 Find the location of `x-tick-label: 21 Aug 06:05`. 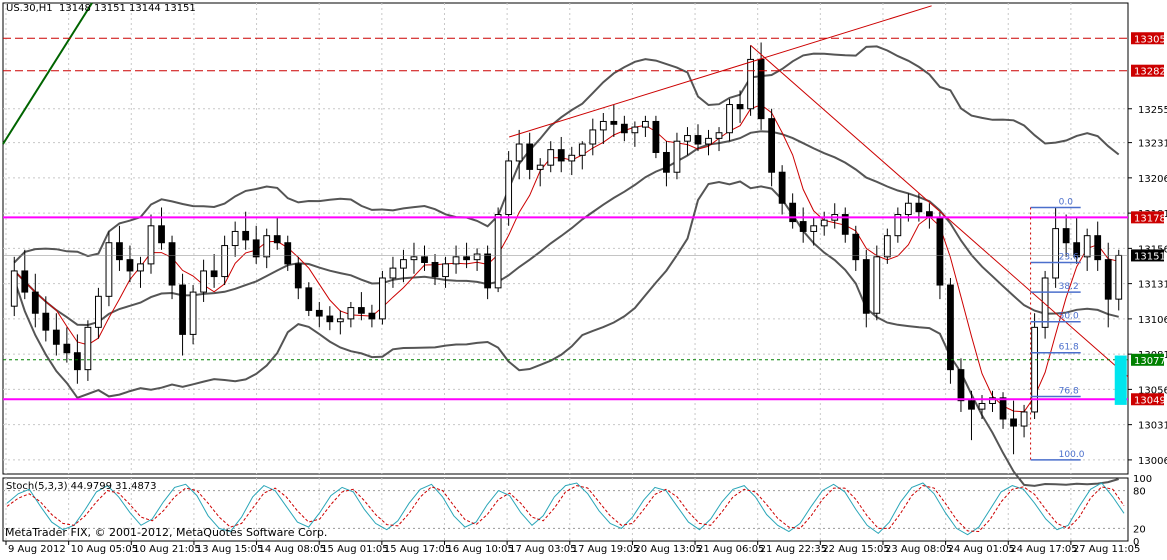

x-tick-label: 21 Aug 06:05 is located at coordinates (730, 549).